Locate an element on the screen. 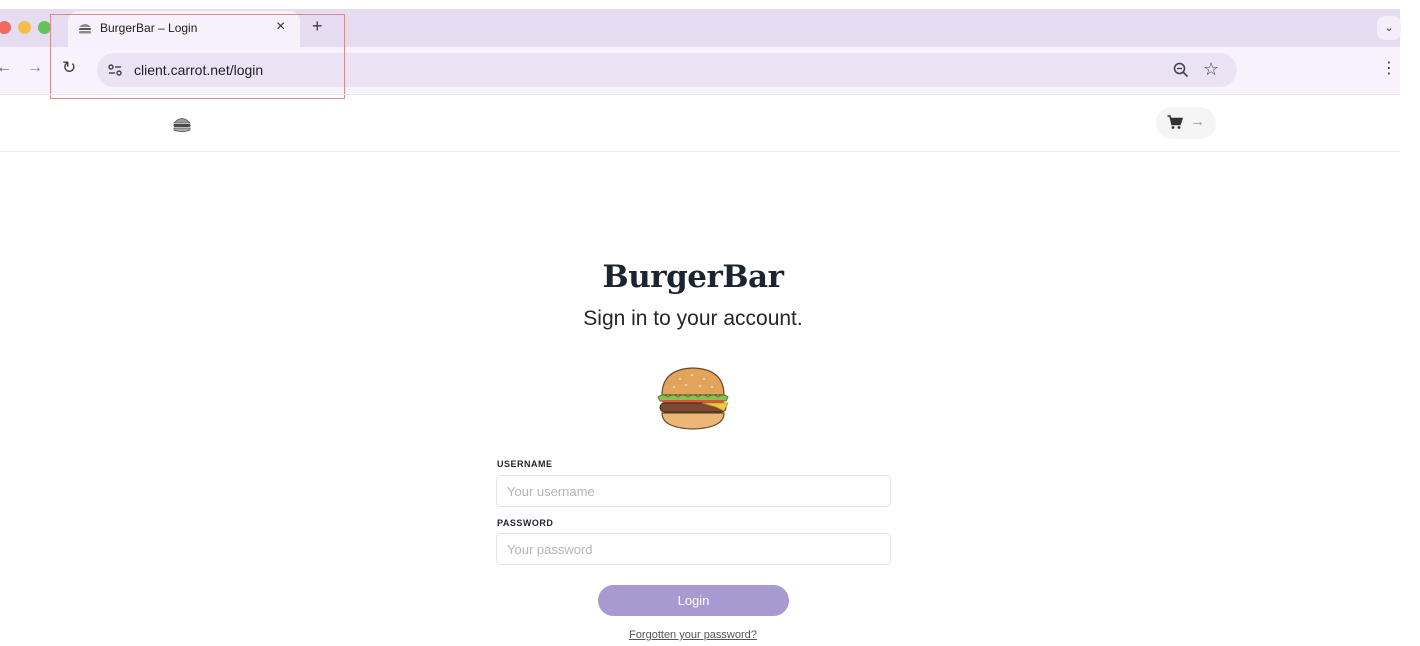 This screenshot has width=1420, height=646. zoom-icon is located at coordinates (1181, 70).